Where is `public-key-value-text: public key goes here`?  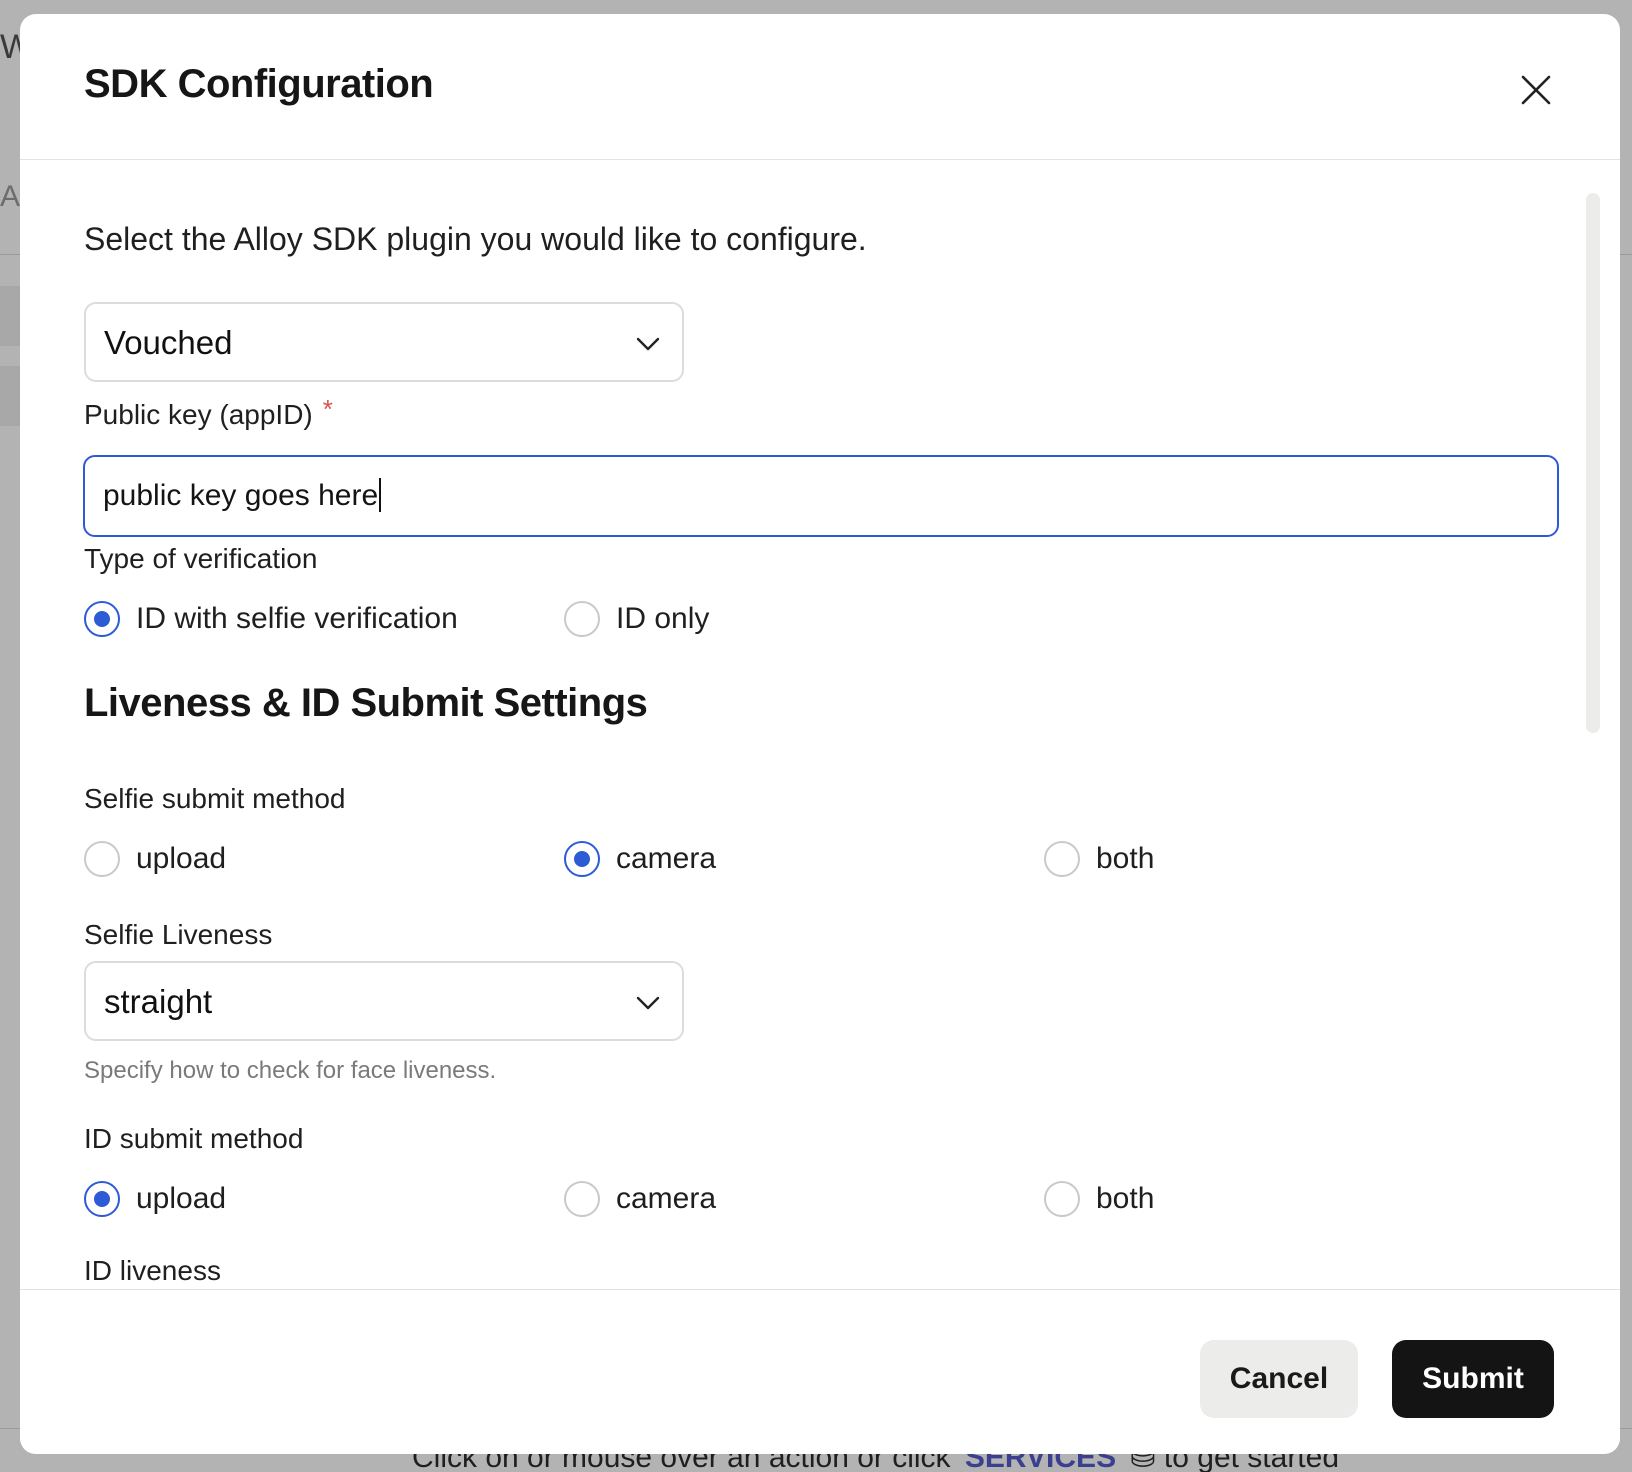
public-key-value-text: public key goes here is located at coordinates (241, 495).